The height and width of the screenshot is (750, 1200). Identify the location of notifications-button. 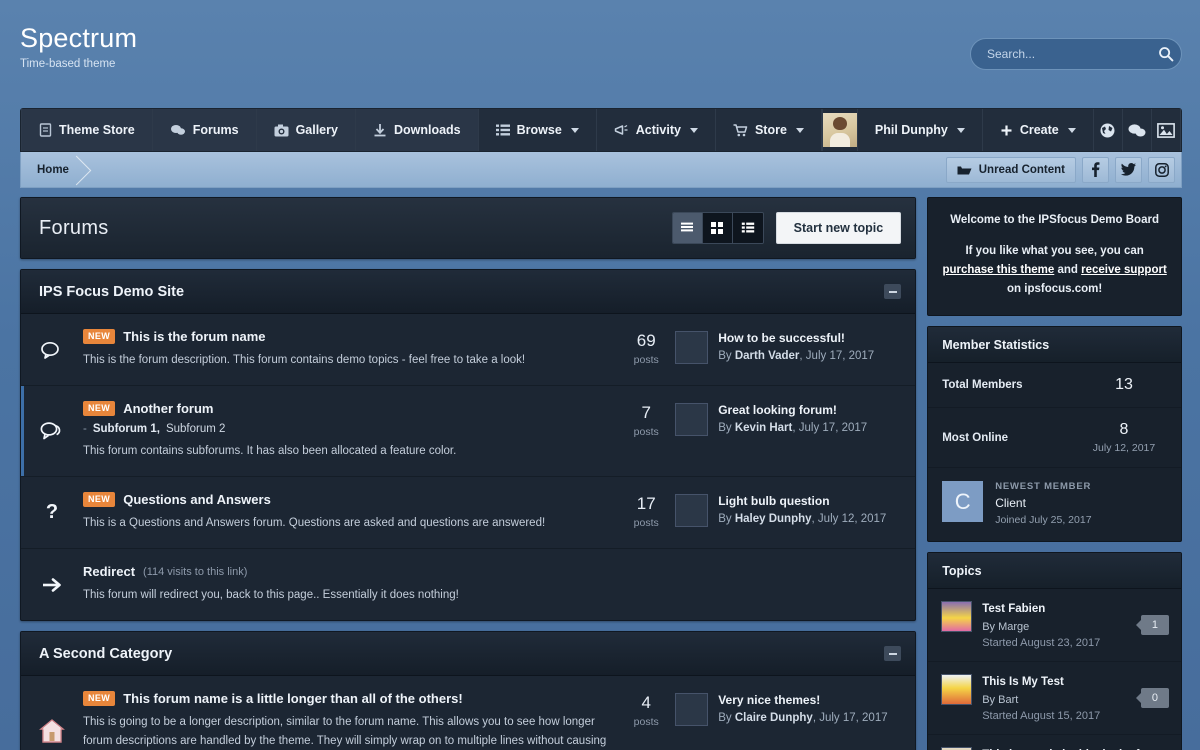
(1108, 130).